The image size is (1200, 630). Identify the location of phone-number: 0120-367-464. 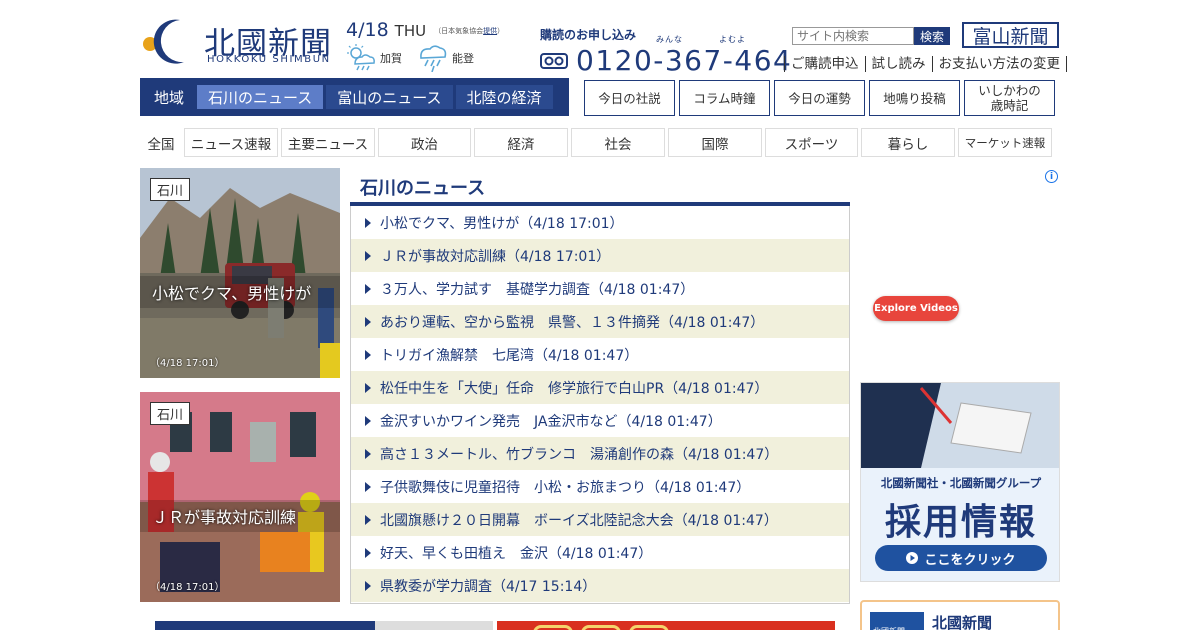
(684, 60).